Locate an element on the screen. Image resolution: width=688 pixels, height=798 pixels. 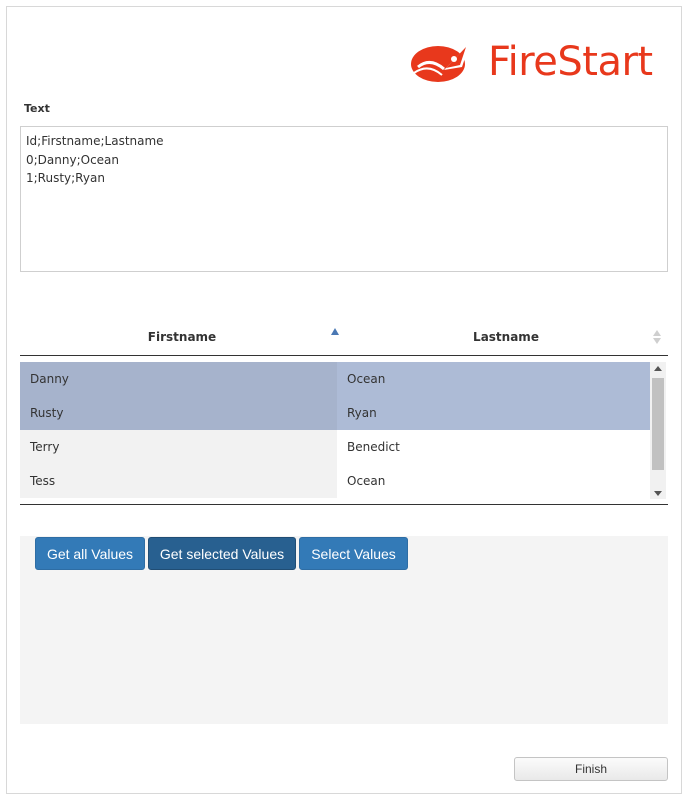
table-row: Tess Ocean is located at coordinates (335, 481).